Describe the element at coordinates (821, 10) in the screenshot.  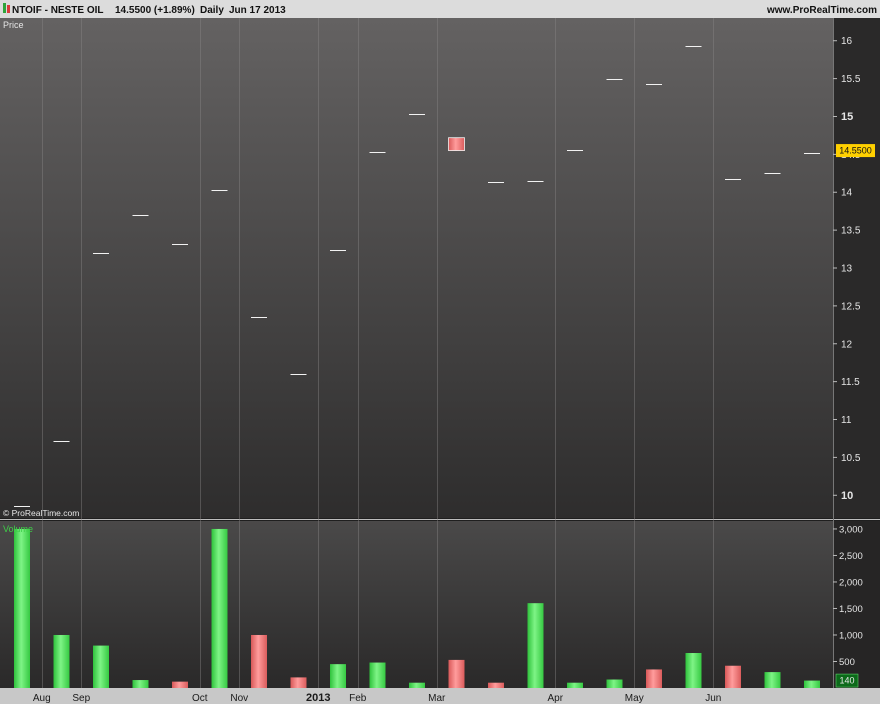
I see `site-link: www.ProRealTime.com` at that location.